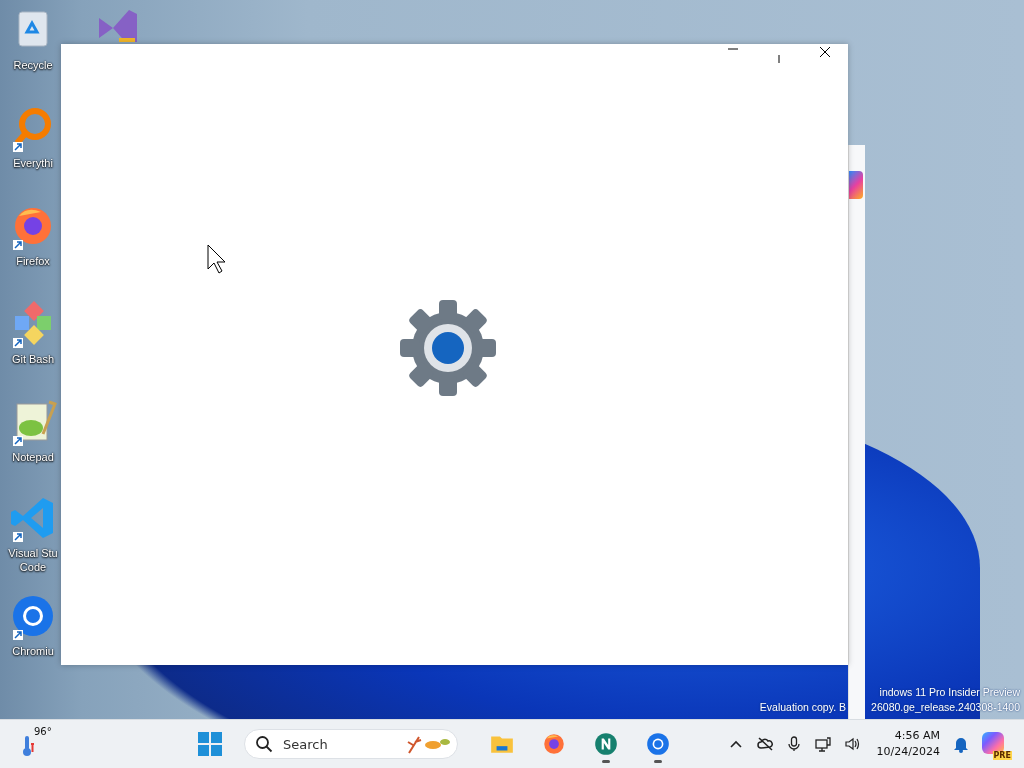 The width and height of the screenshot is (1024, 768). Describe the element at coordinates (338, 744) in the screenshot. I see `search-field: Search` at that location.